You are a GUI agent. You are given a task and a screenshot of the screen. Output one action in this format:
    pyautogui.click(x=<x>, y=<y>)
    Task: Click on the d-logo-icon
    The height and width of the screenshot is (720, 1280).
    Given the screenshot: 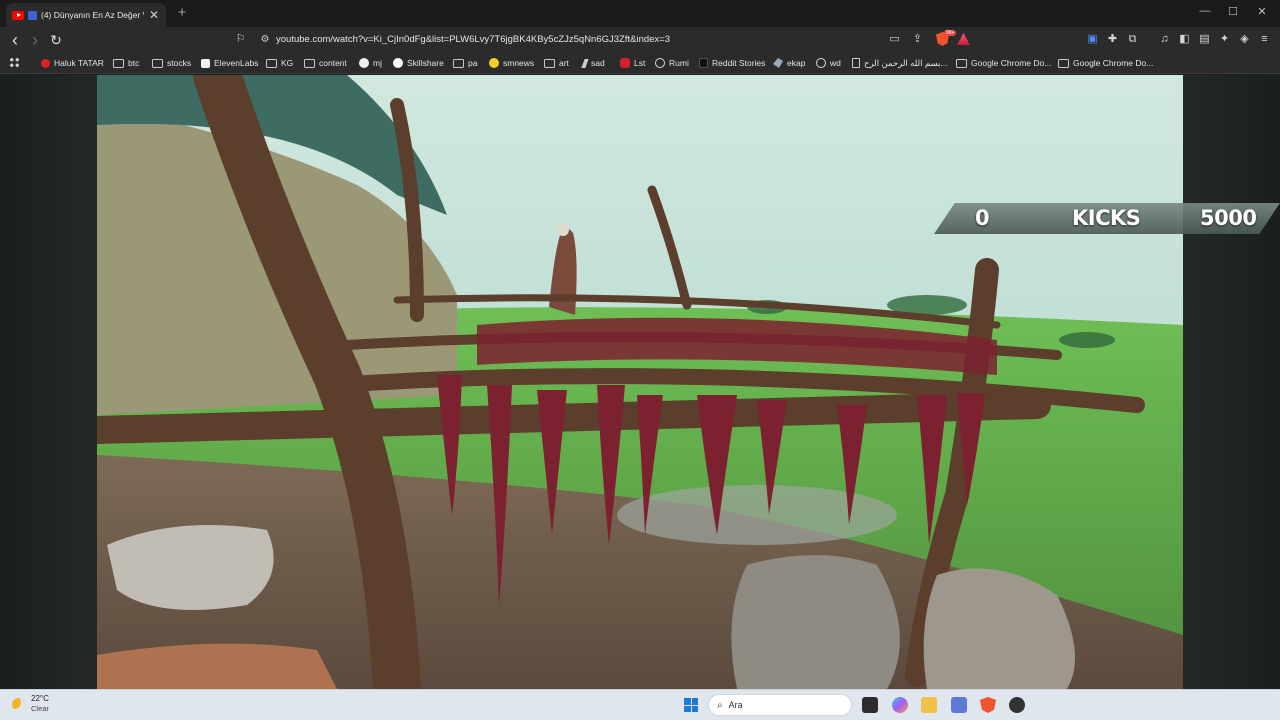 What is the action you would take?
    pyautogui.click(x=703, y=63)
    